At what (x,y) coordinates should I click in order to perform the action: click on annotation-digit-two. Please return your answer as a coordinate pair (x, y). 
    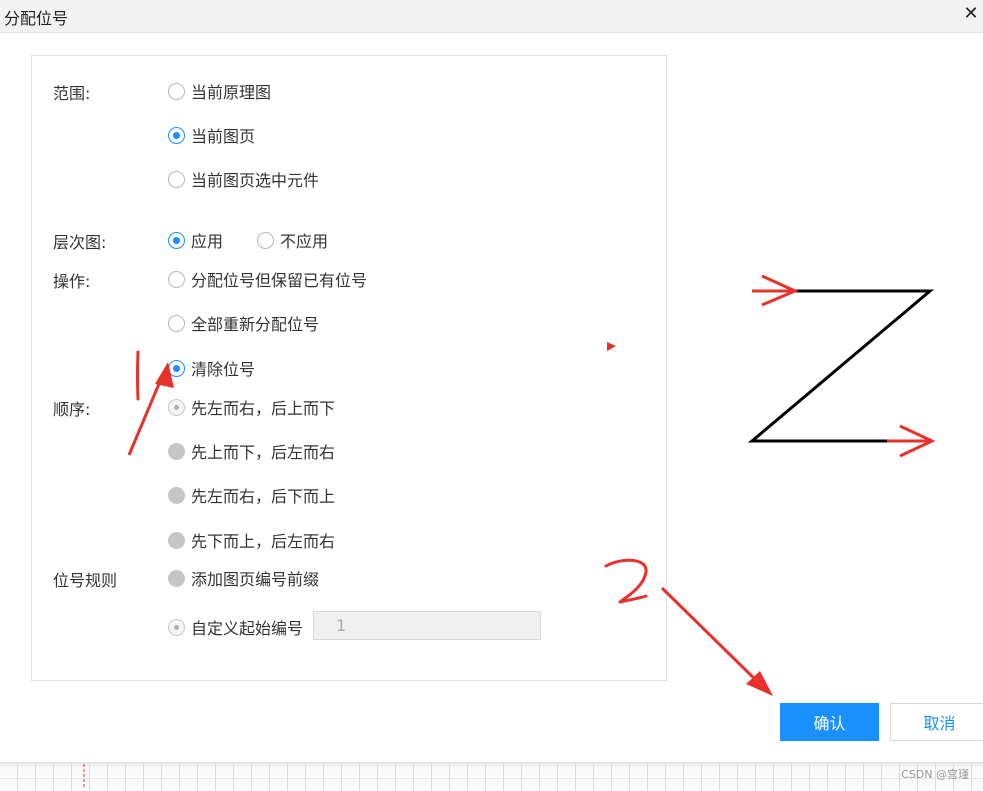
    Looking at the image, I should click on (626, 581).